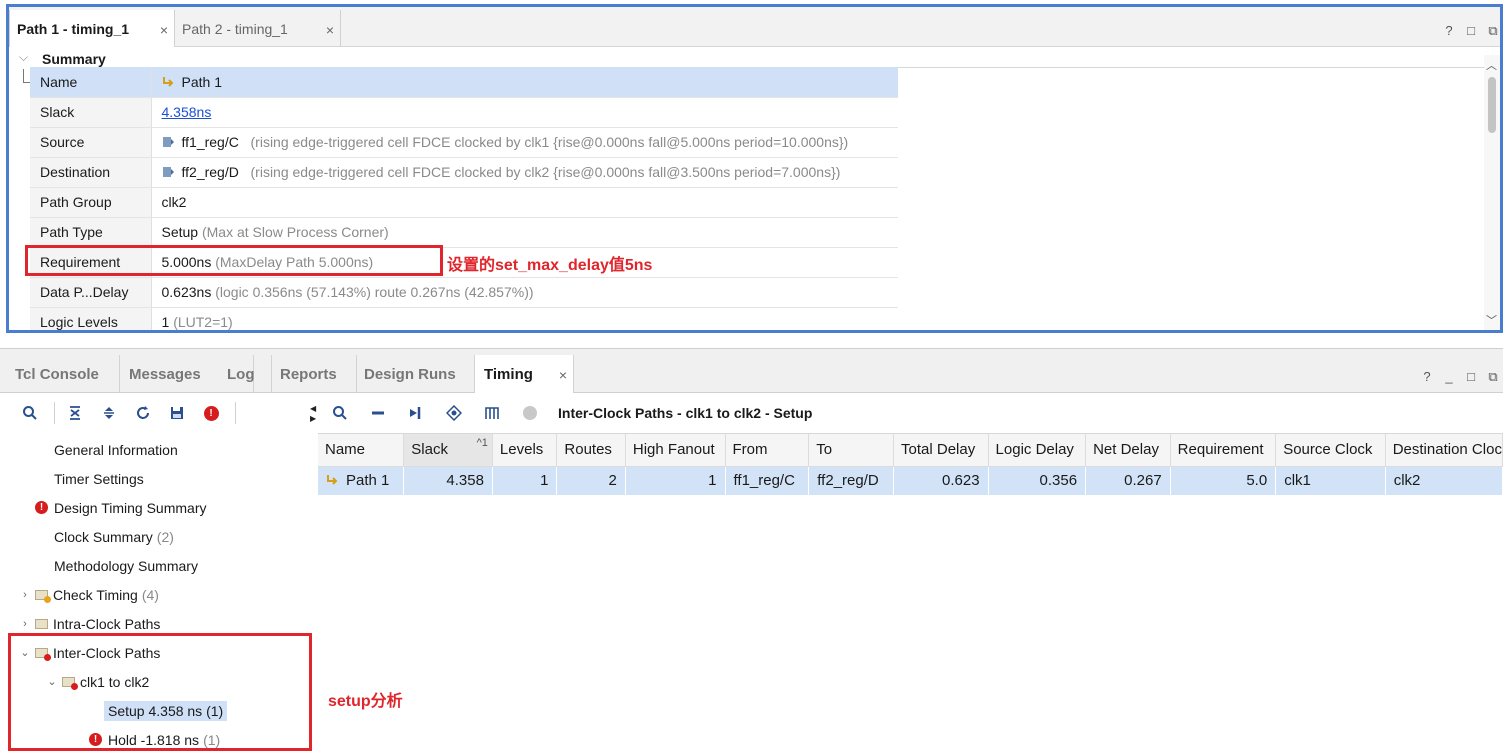 This screenshot has width=1503, height=754. I want to click on nav-intra-clock-paths: › Intra-Clock Paths, so click(160, 623).